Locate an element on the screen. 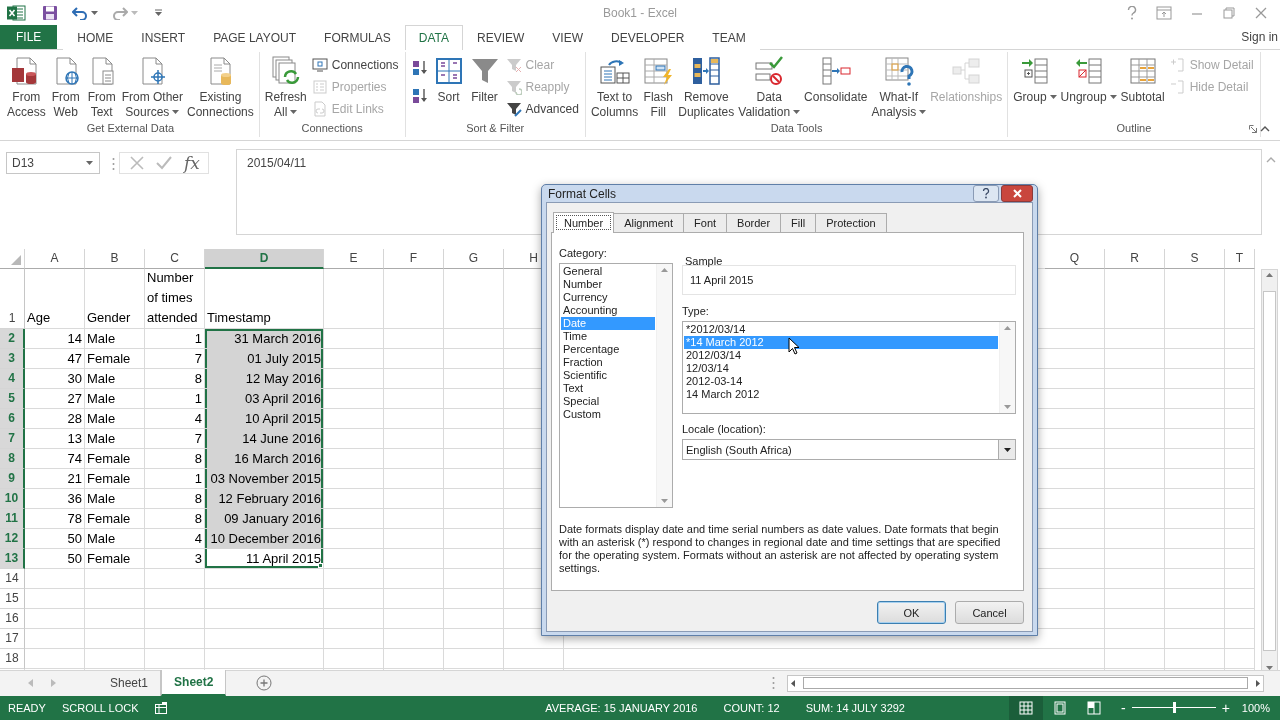  column-header: T is located at coordinates (1240, 258).